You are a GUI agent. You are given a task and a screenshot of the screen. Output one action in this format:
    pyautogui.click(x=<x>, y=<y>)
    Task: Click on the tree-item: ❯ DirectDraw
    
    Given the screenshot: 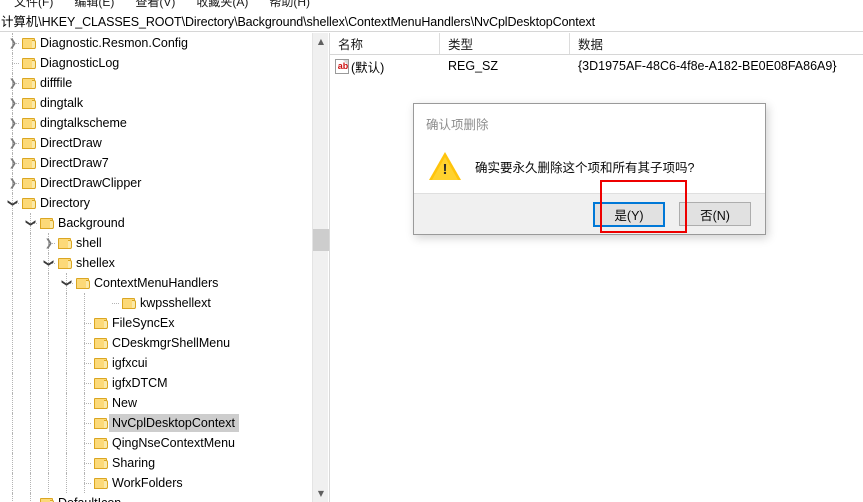 What is the action you would take?
    pyautogui.click(x=156, y=143)
    